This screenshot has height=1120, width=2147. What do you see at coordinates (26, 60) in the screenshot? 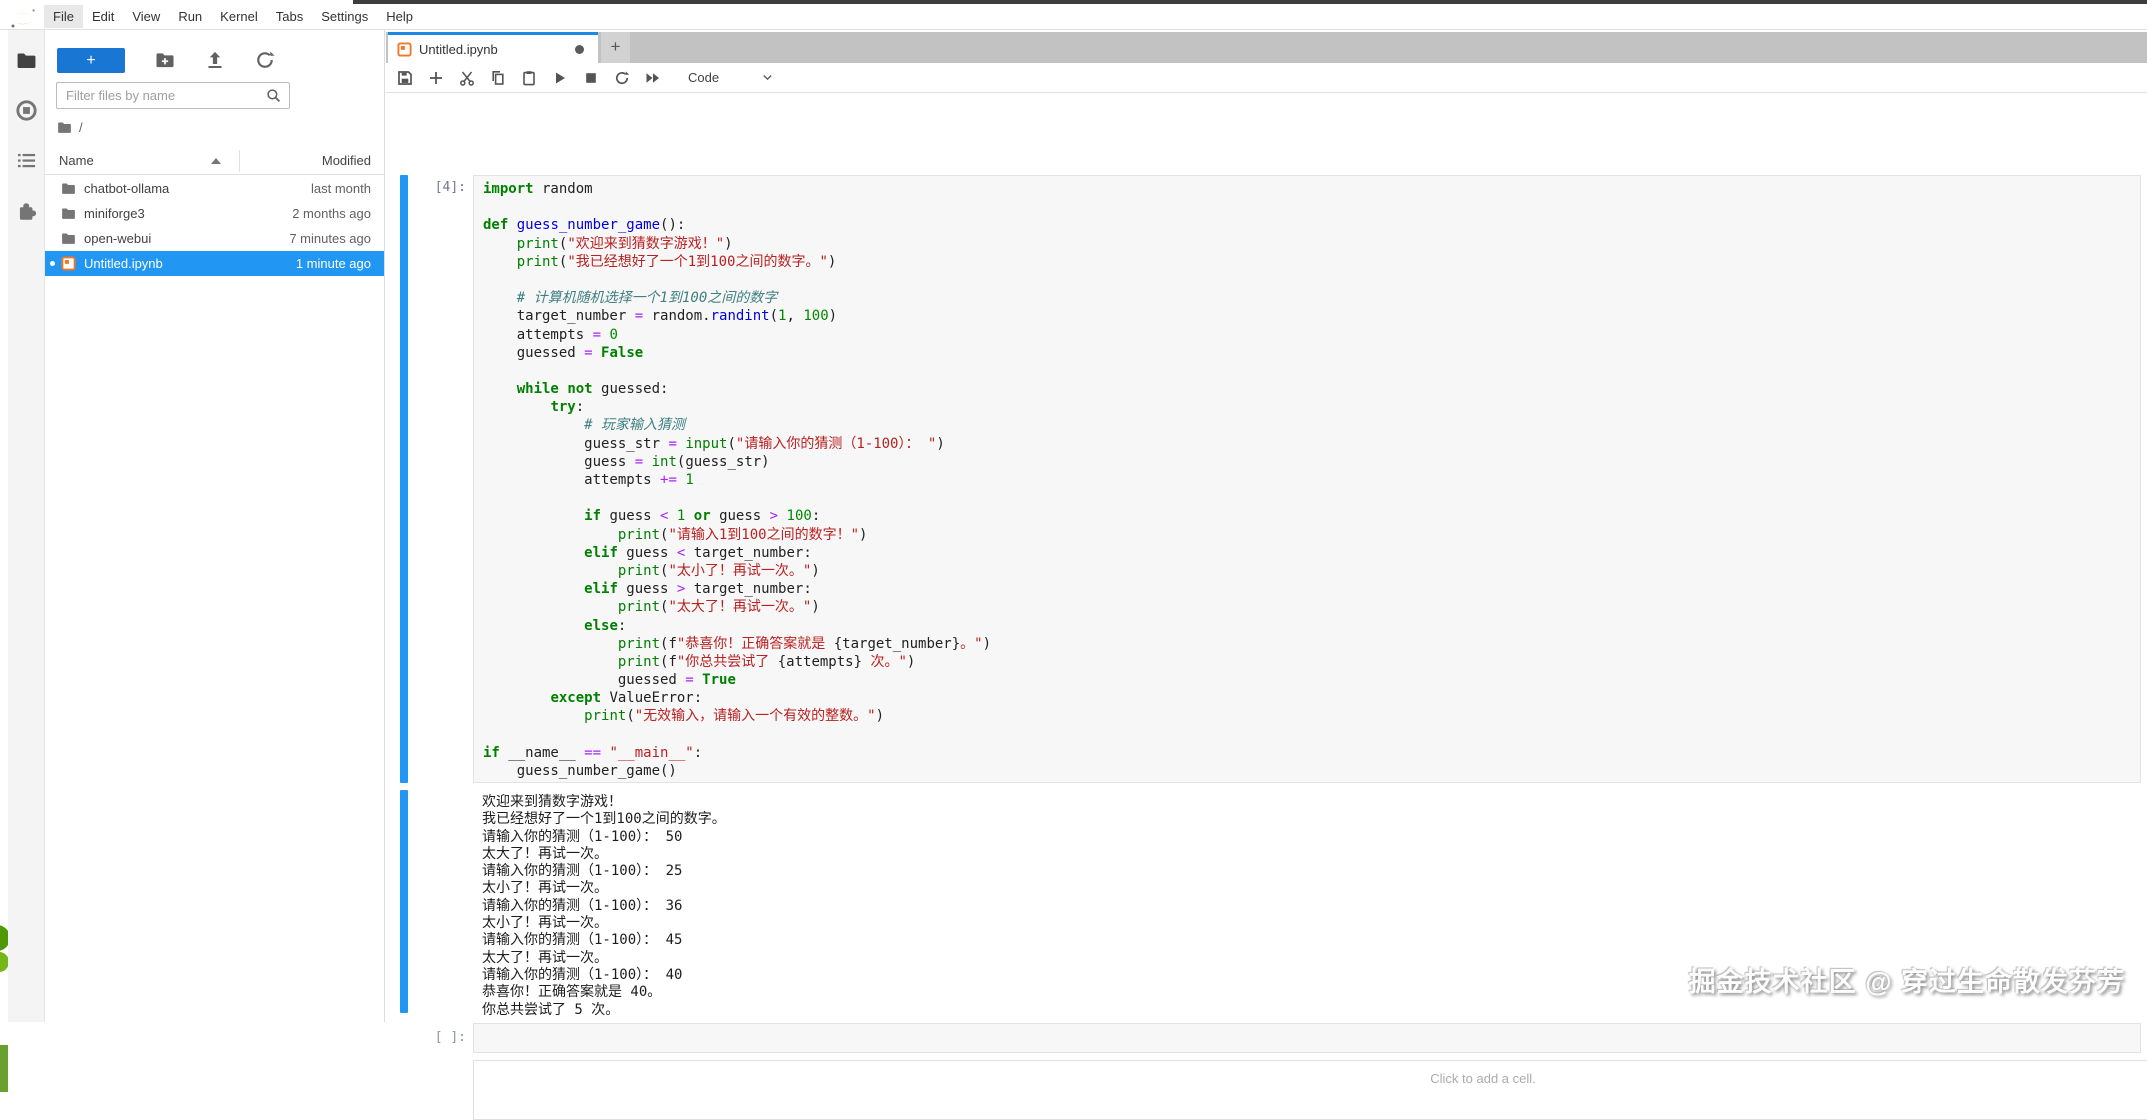
I see `file-browser-icon` at bounding box center [26, 60].